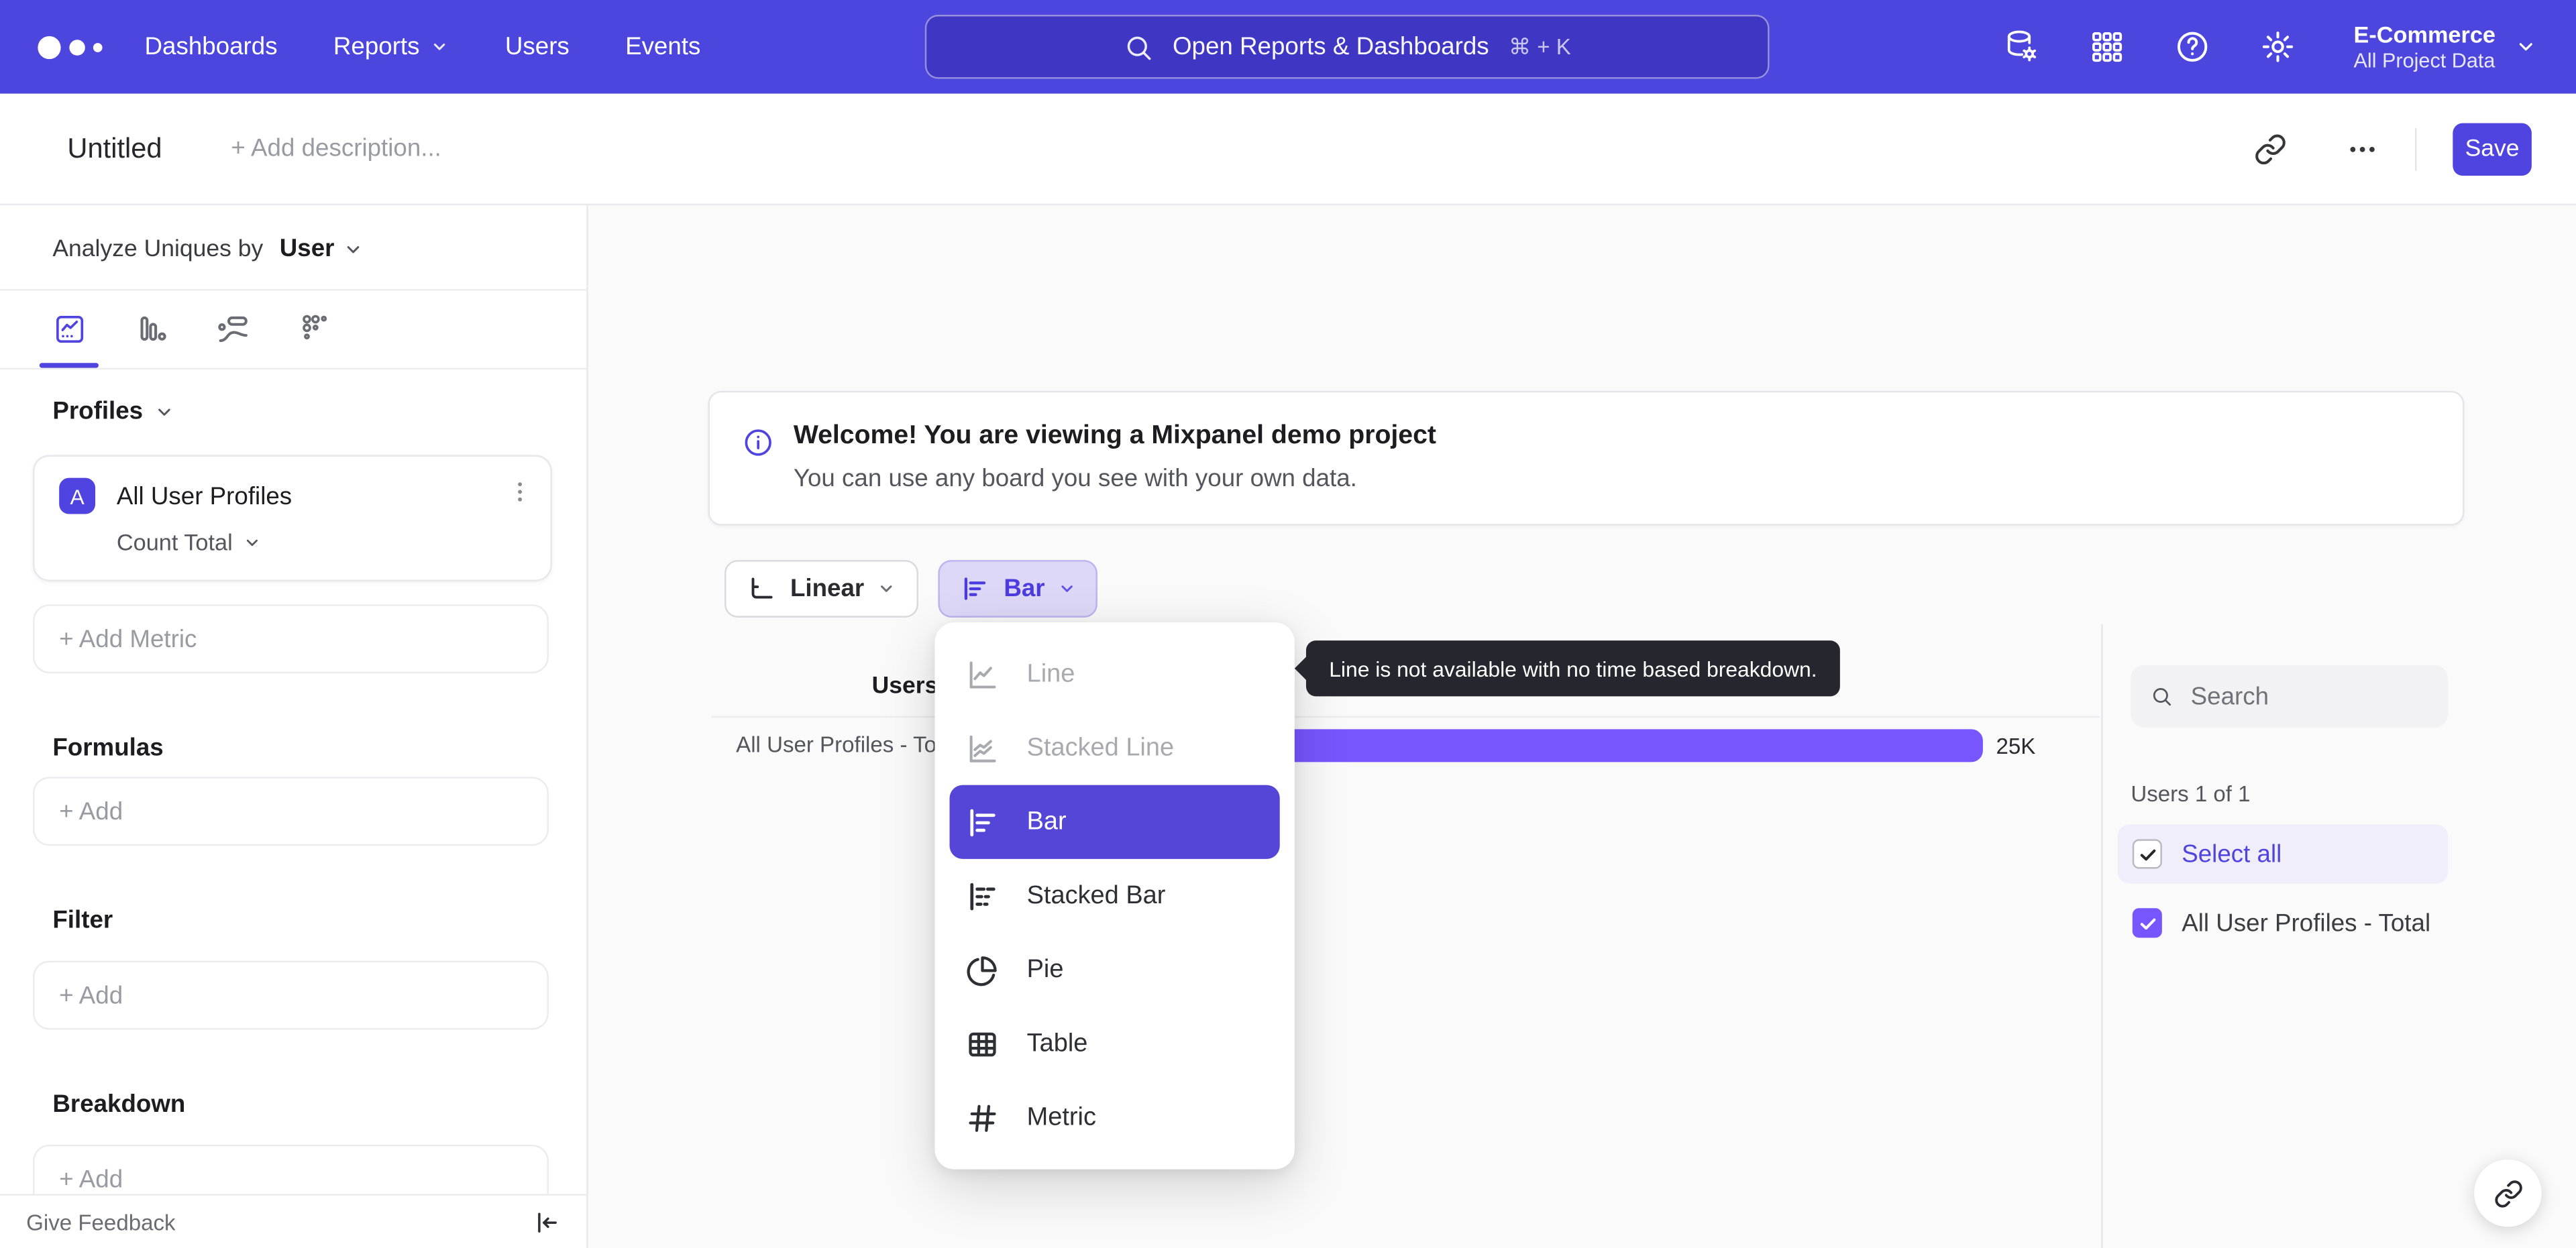 The height and width of the screenshot is (1248, 2576). I want to click on metric-aggregation-value: Count Total, so click(174, 541).